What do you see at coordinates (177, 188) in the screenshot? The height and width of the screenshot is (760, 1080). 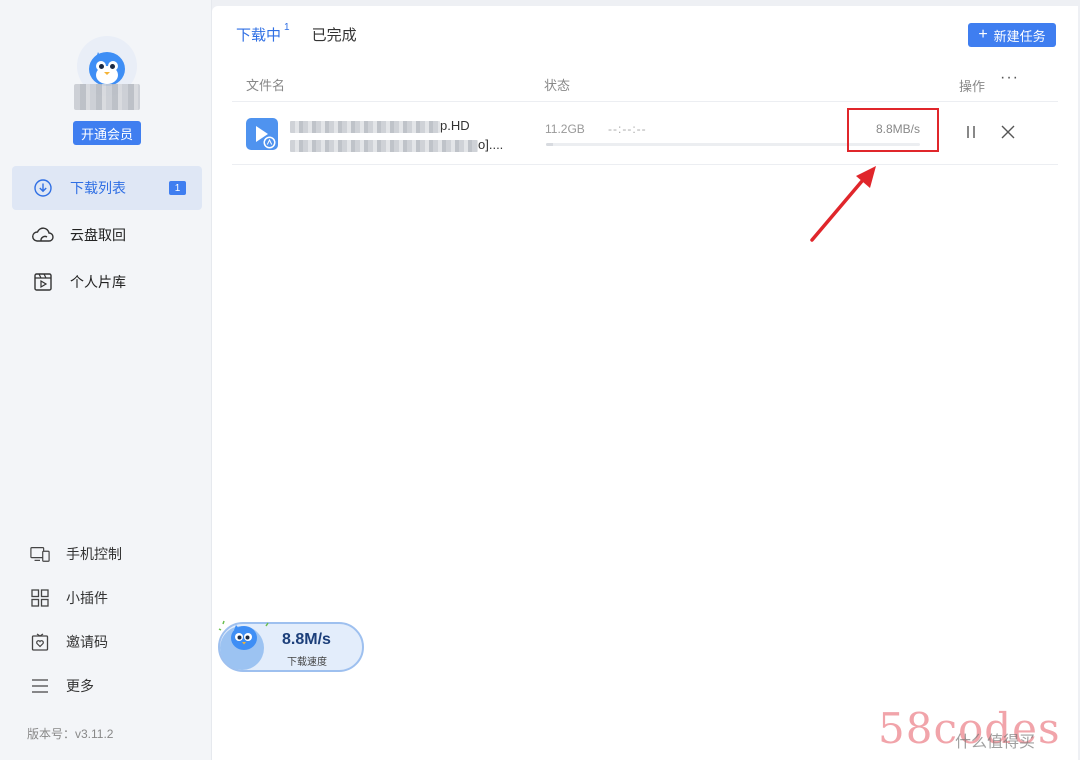 I see `download-count-badge: 1` at bounding box center [177, 188].